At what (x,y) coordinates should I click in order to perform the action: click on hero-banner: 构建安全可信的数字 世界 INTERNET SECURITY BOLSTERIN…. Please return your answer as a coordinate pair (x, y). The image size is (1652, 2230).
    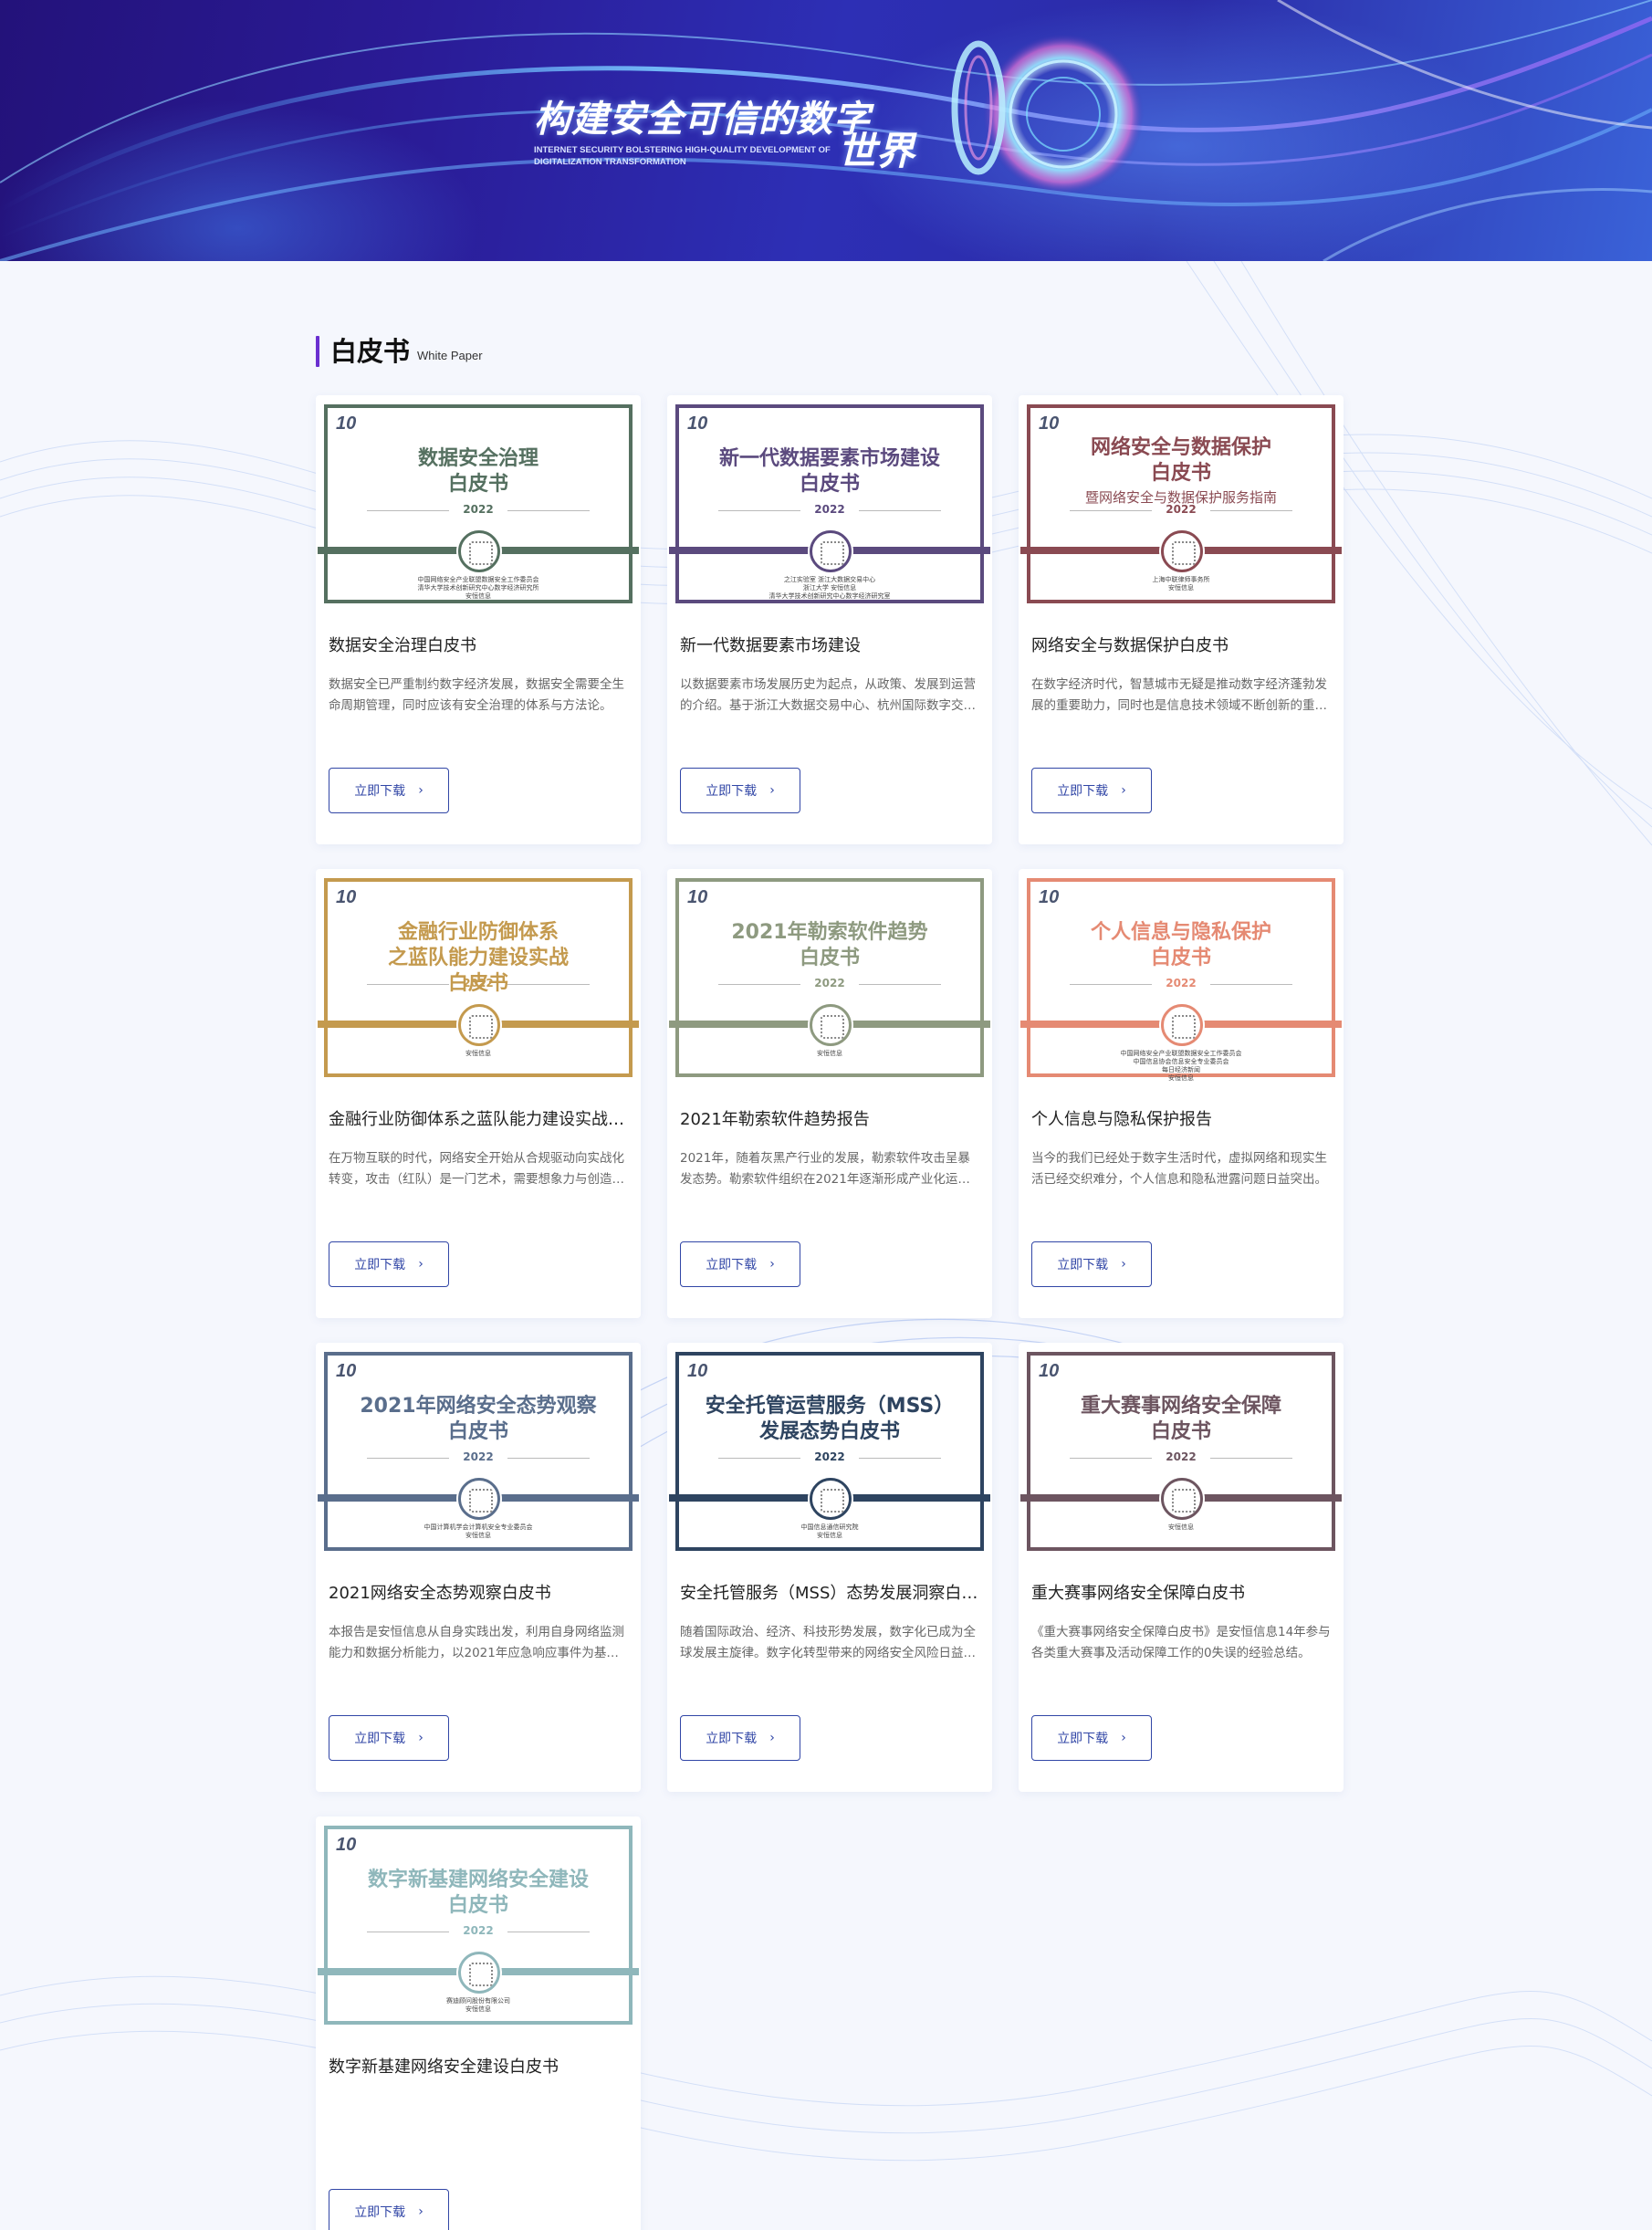
    Looking at the image, I should click on (826, 130).